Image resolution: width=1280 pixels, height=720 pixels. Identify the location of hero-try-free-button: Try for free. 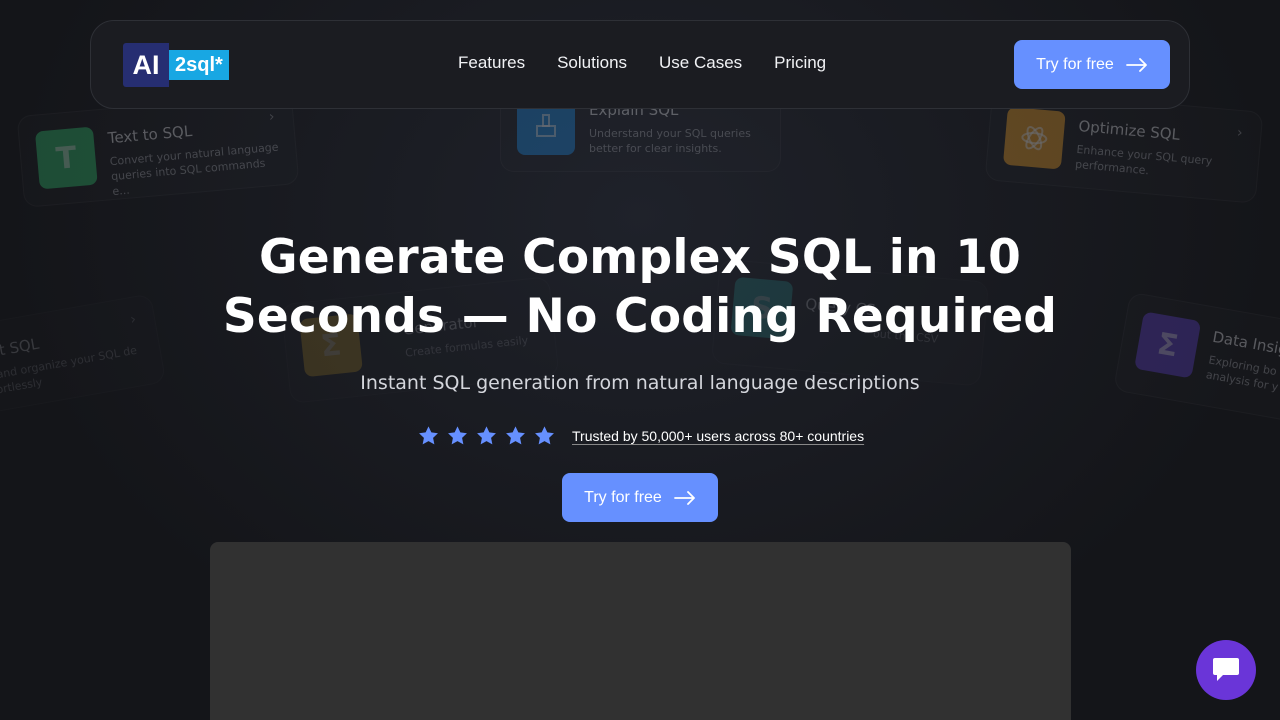
(640, 497).